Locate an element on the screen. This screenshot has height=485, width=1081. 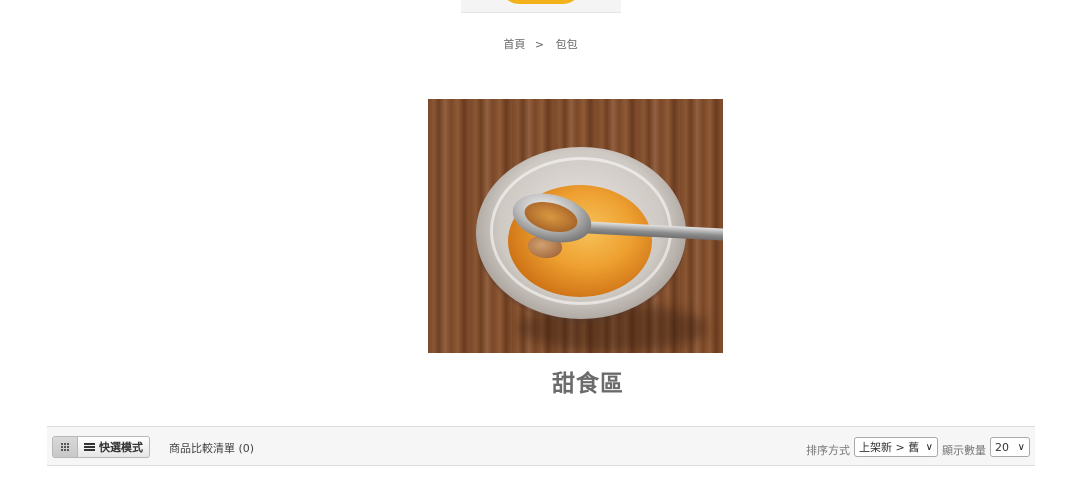
category-image is located at coordinates (575, 226).